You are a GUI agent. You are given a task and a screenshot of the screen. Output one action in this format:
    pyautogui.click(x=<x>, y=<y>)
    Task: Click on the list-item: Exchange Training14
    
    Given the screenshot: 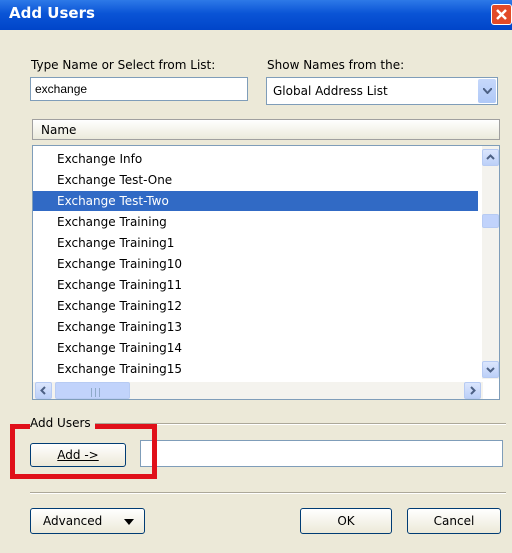 What is the action you would take?
    pyautogui.click(x=255, y=348)
    